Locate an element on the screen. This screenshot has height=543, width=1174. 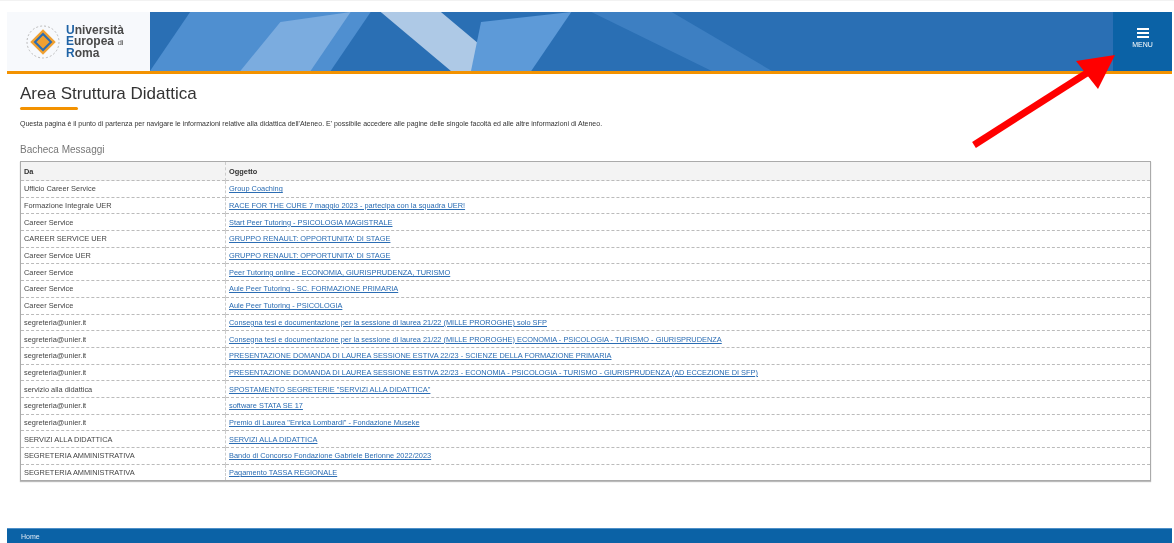
page-title: Area Struttura Didattica is located at coordinates (108, 94).